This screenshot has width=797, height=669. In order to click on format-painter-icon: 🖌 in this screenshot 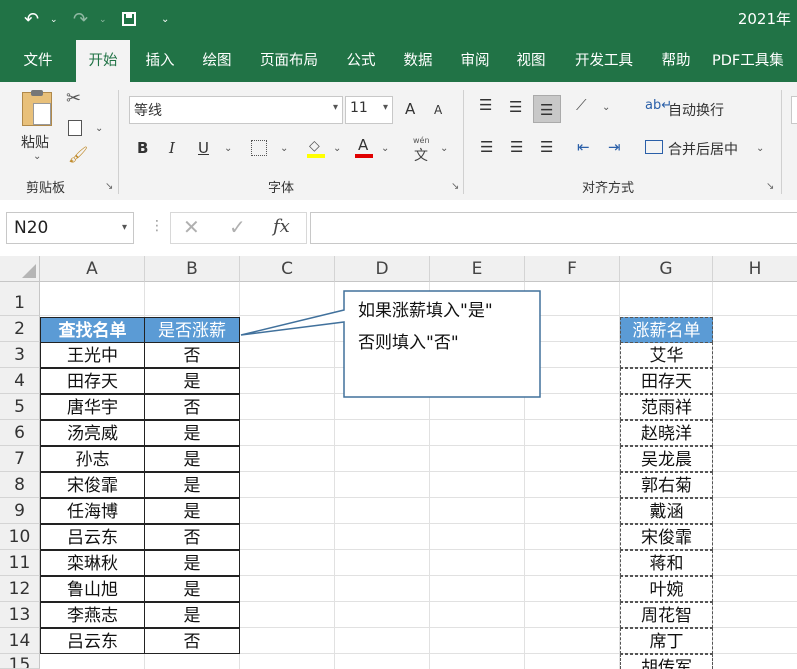, I will do `click(78, 154)`.